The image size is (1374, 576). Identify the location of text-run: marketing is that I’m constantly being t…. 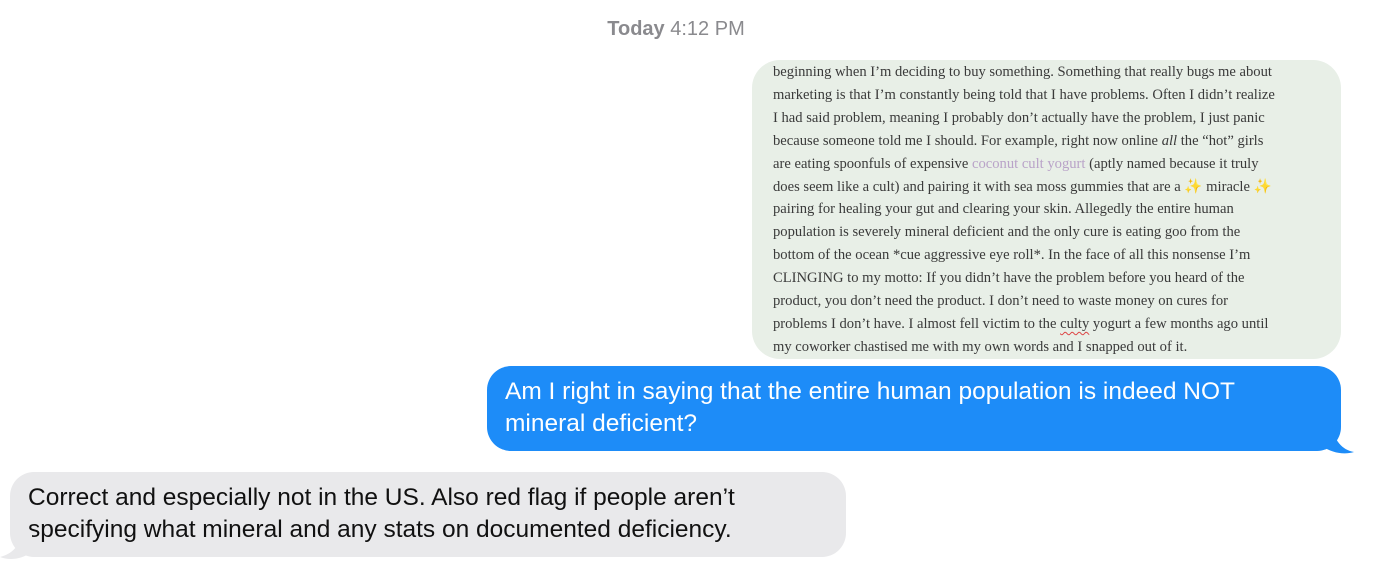
(1024, 94).